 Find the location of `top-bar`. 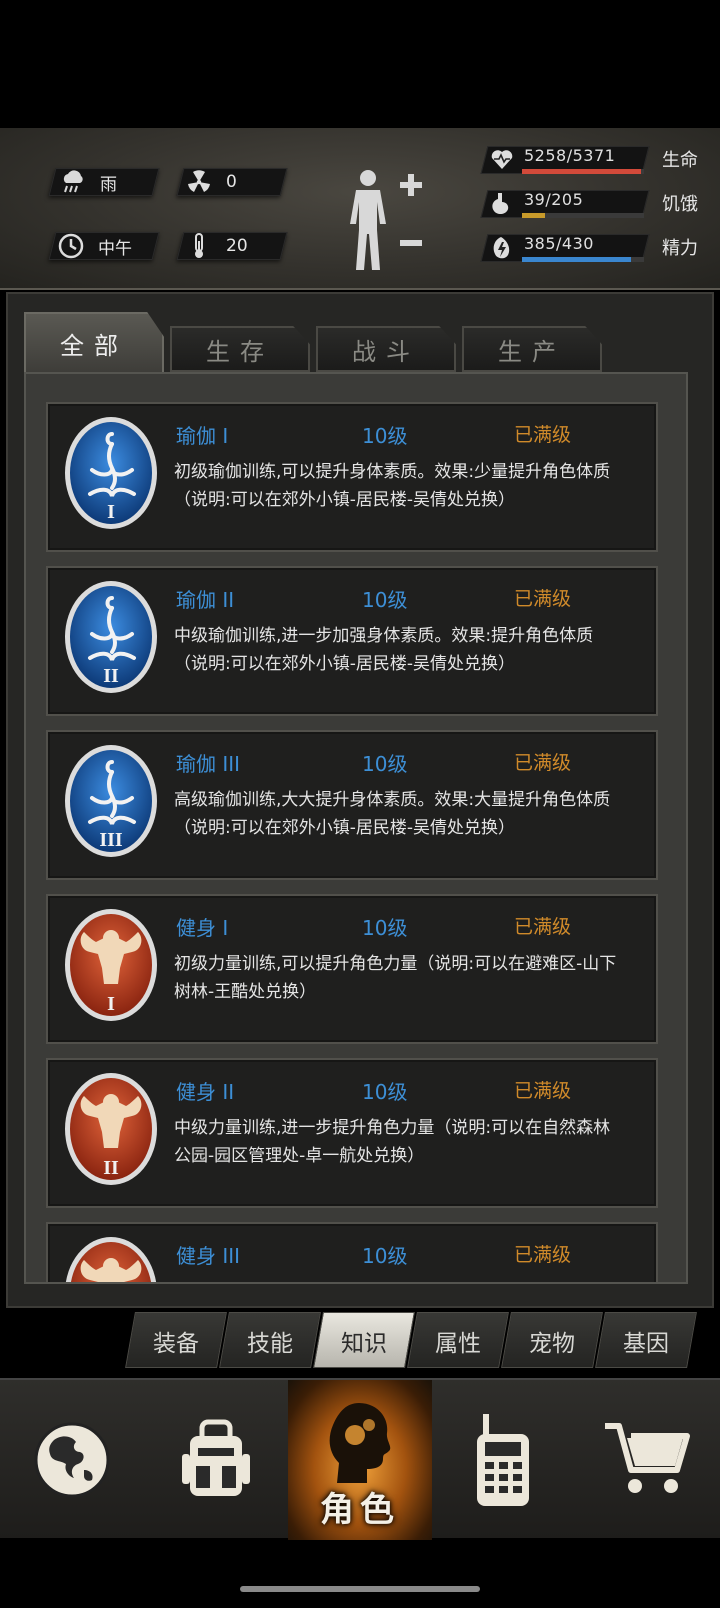

top-bar is located at coordinates (360, 64).